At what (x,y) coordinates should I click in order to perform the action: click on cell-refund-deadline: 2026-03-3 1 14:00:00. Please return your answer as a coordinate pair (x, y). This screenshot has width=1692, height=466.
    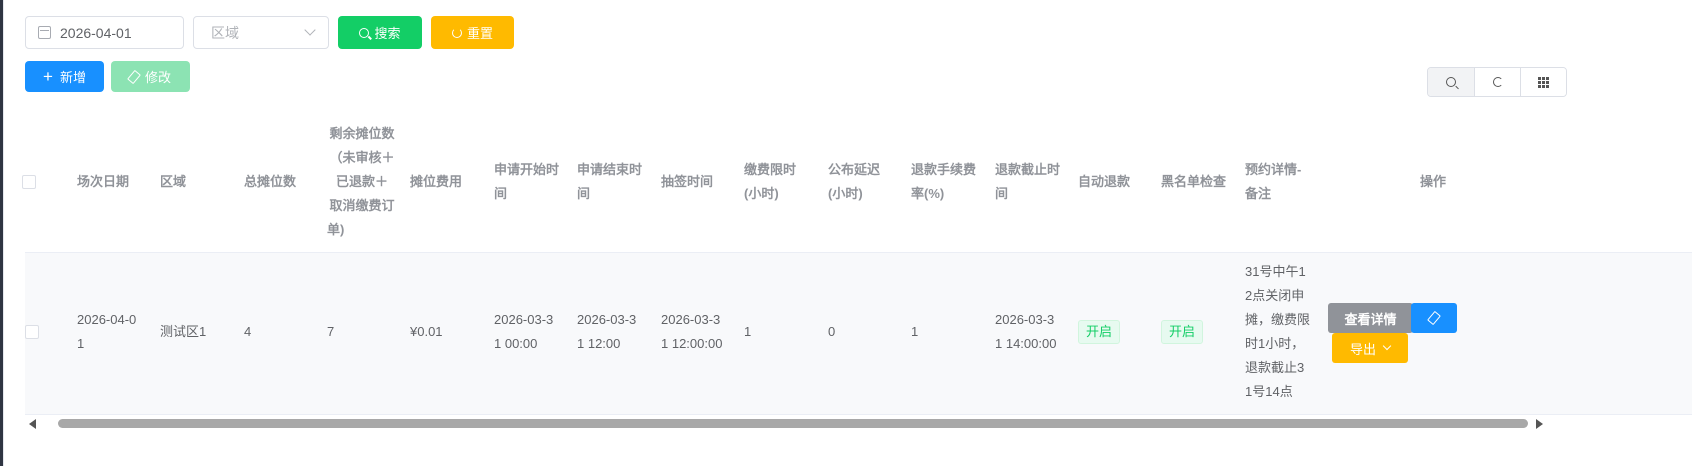
    Looking at the image, I should click on (1026, 331).